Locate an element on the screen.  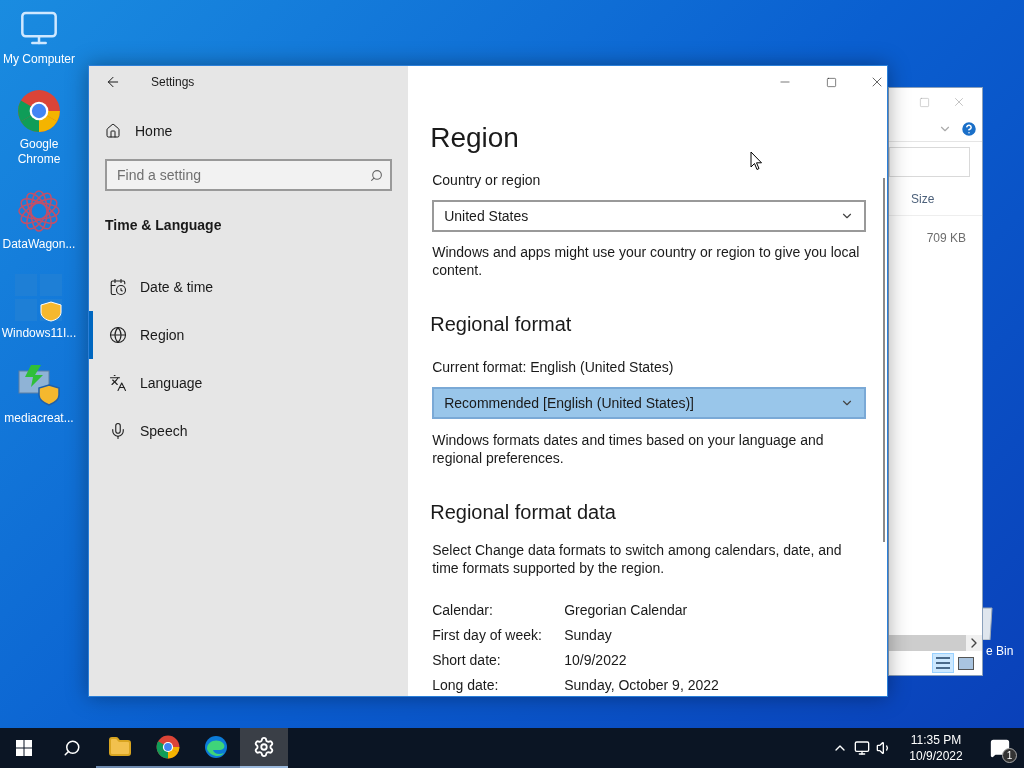
globe-icon is located at coordinates (118, 335).